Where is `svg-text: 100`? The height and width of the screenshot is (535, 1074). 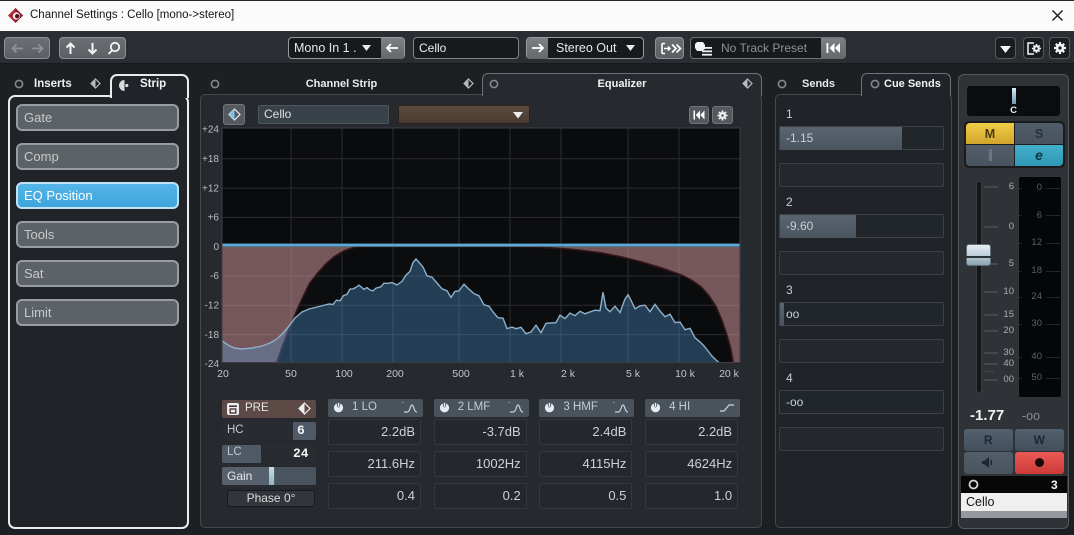 svg-text: 100 is located at coordinates (344, 374).